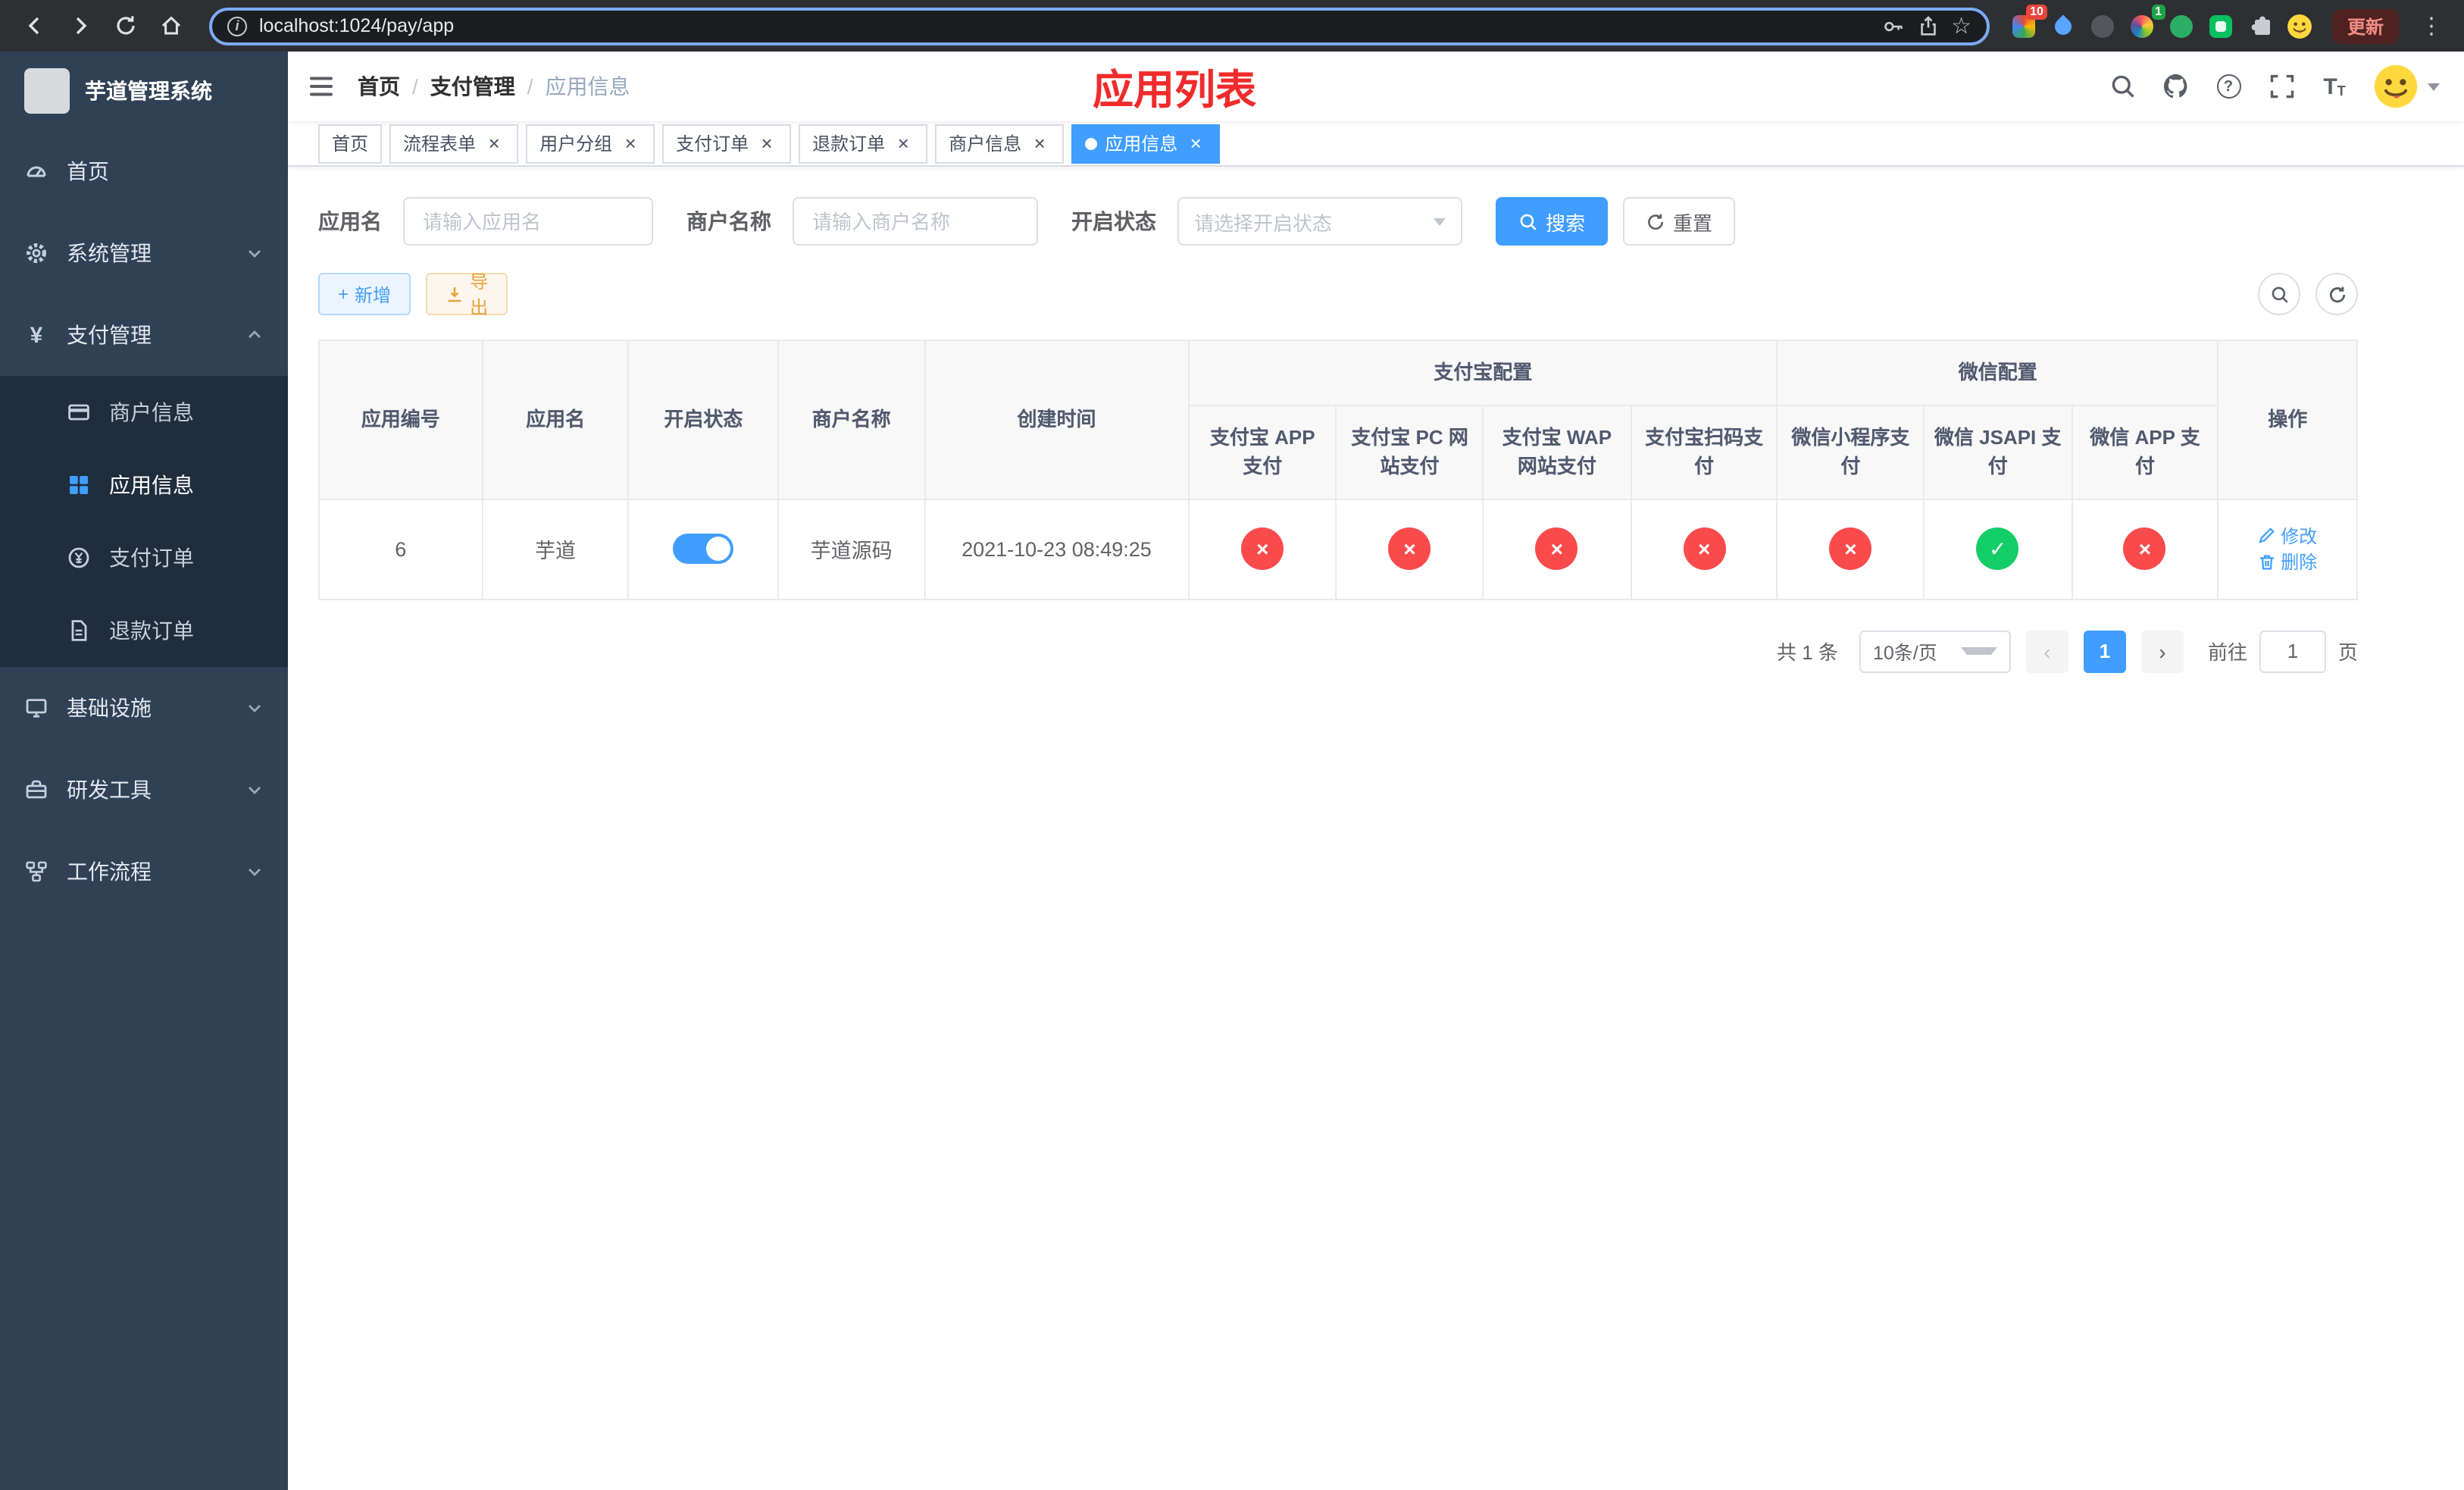  I want to click on sidebar-item-label: 商户信息, so click(151, 412).